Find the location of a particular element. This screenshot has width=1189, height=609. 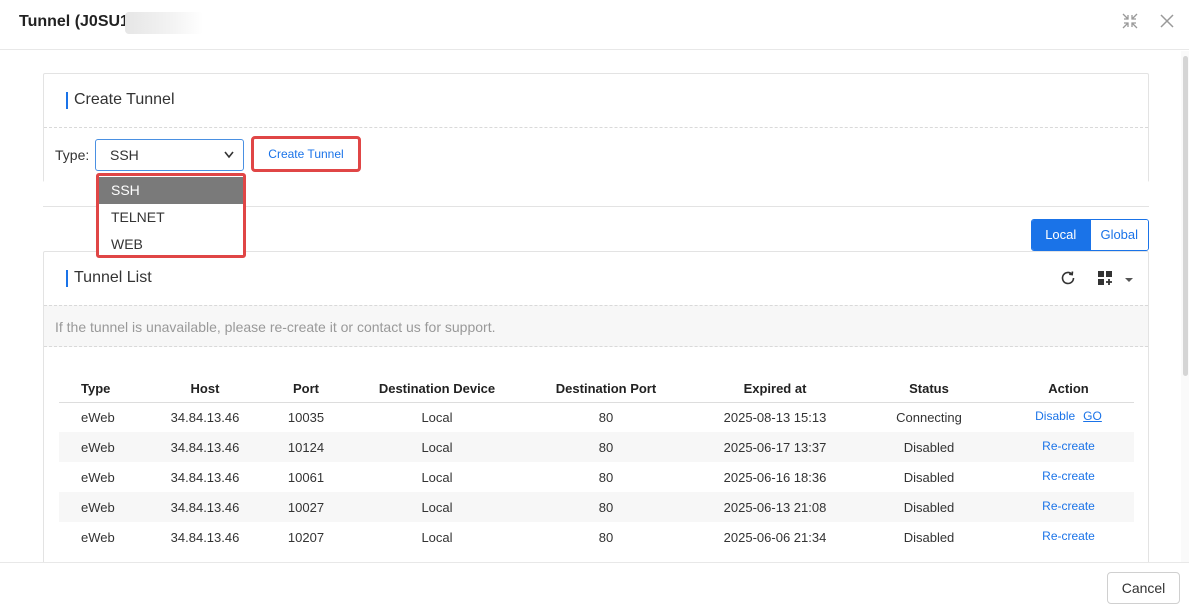

caret-down-svg is located at coordinates (1129, 280).